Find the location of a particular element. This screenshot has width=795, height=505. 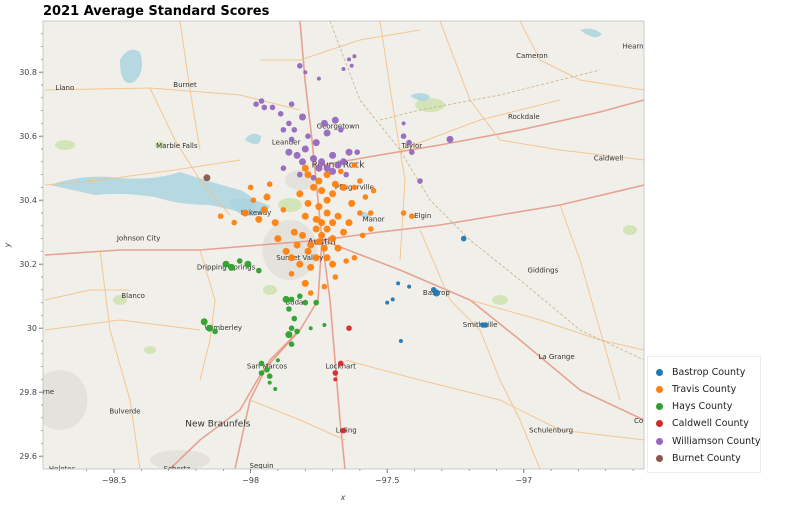

legend-item: Caldwell County is located at coordinates (702, 424).